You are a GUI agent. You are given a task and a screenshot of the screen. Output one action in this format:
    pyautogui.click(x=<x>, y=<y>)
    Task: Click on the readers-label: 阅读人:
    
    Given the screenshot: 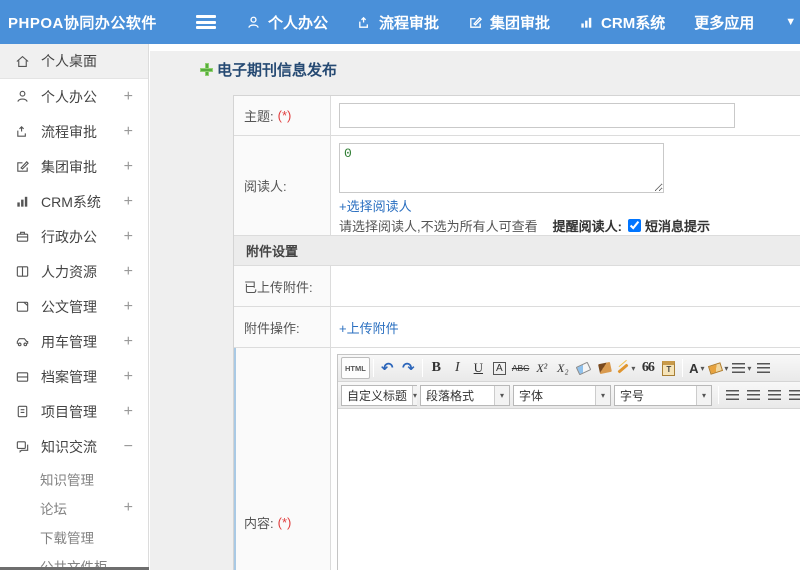 What is the action you would take?
    pyautogui.click(x=282, y=185)
    